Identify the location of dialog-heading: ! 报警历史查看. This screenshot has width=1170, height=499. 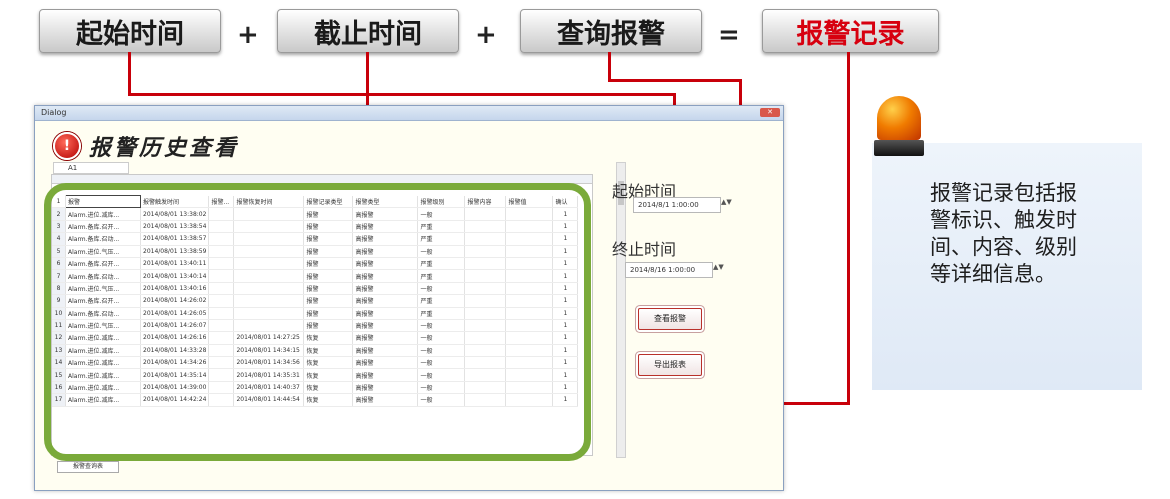
(146, 146).